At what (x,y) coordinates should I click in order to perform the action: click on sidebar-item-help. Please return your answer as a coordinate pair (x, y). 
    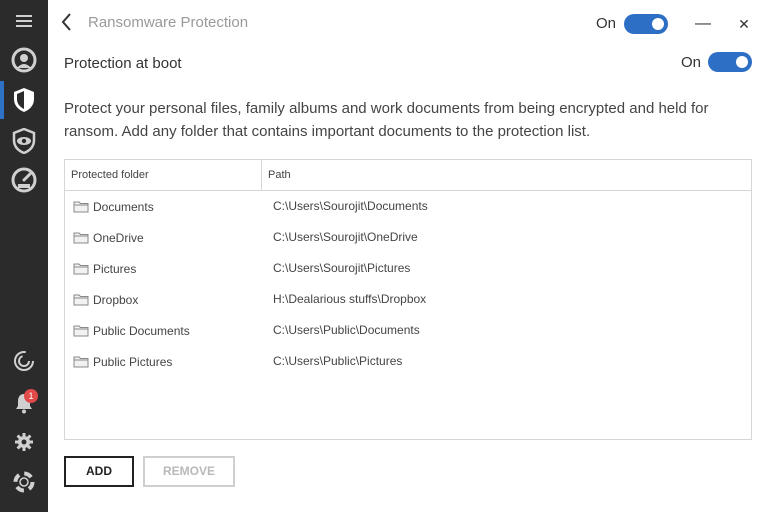
    Looking at the image, I should click on (24, 482).